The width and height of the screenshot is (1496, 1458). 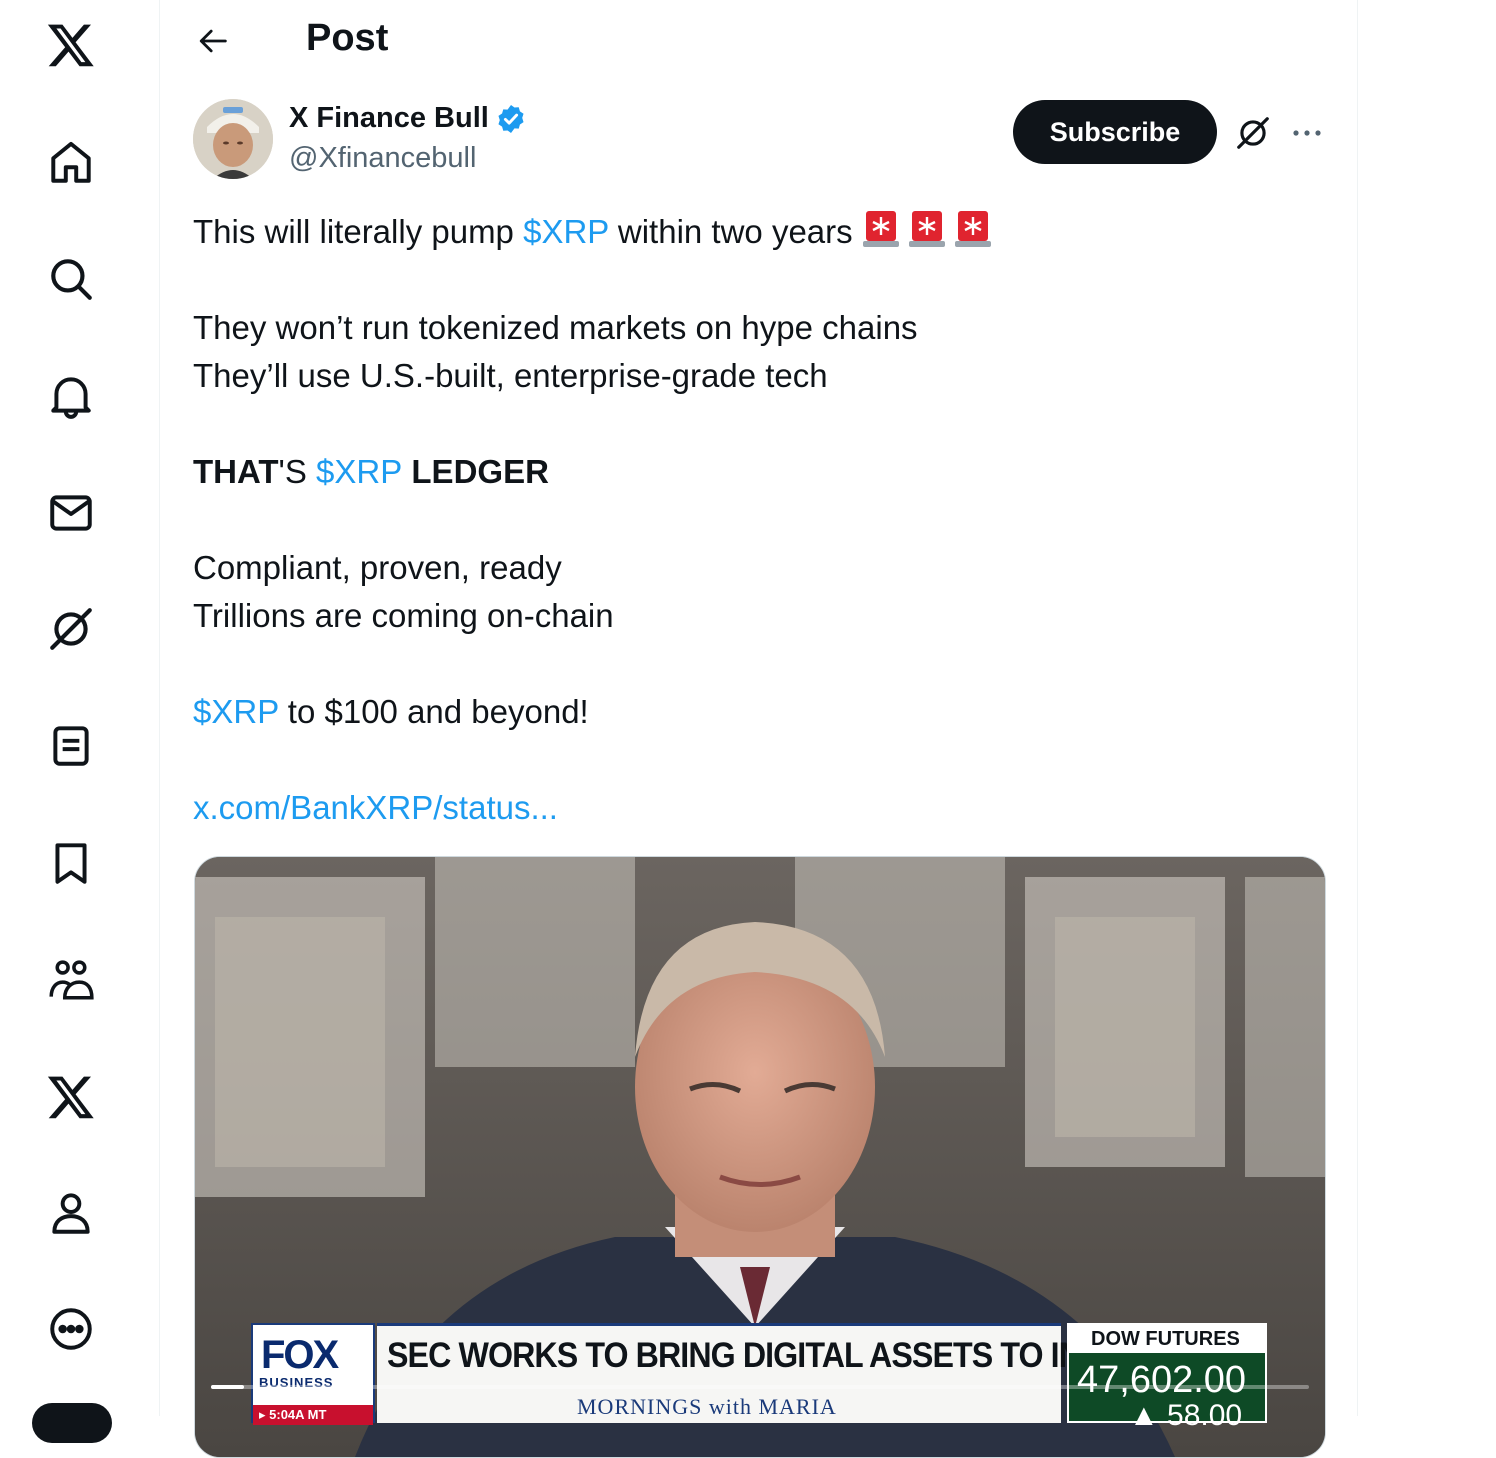 I want to click on video-progress-bar, so click(x=760, y=1387).